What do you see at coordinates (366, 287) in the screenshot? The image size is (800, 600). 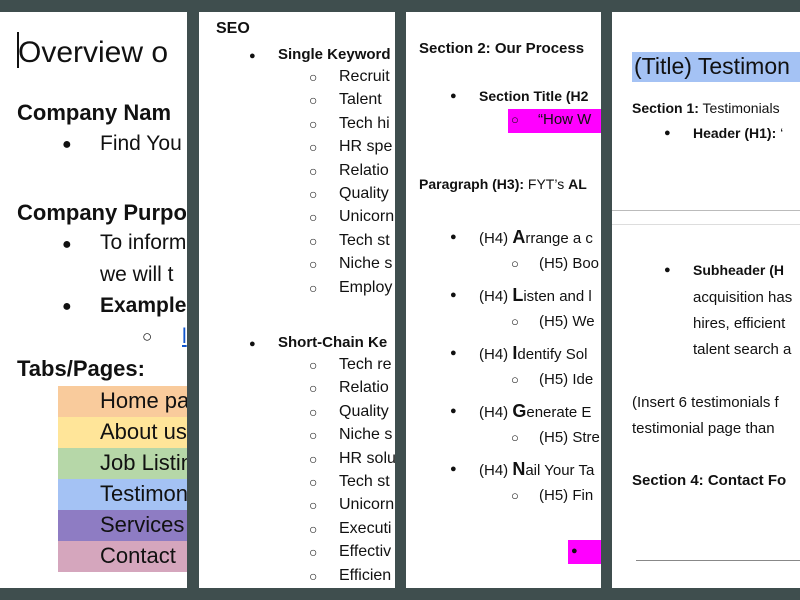 I see `keyword-item: Employ` at bounding box center [366, 287].